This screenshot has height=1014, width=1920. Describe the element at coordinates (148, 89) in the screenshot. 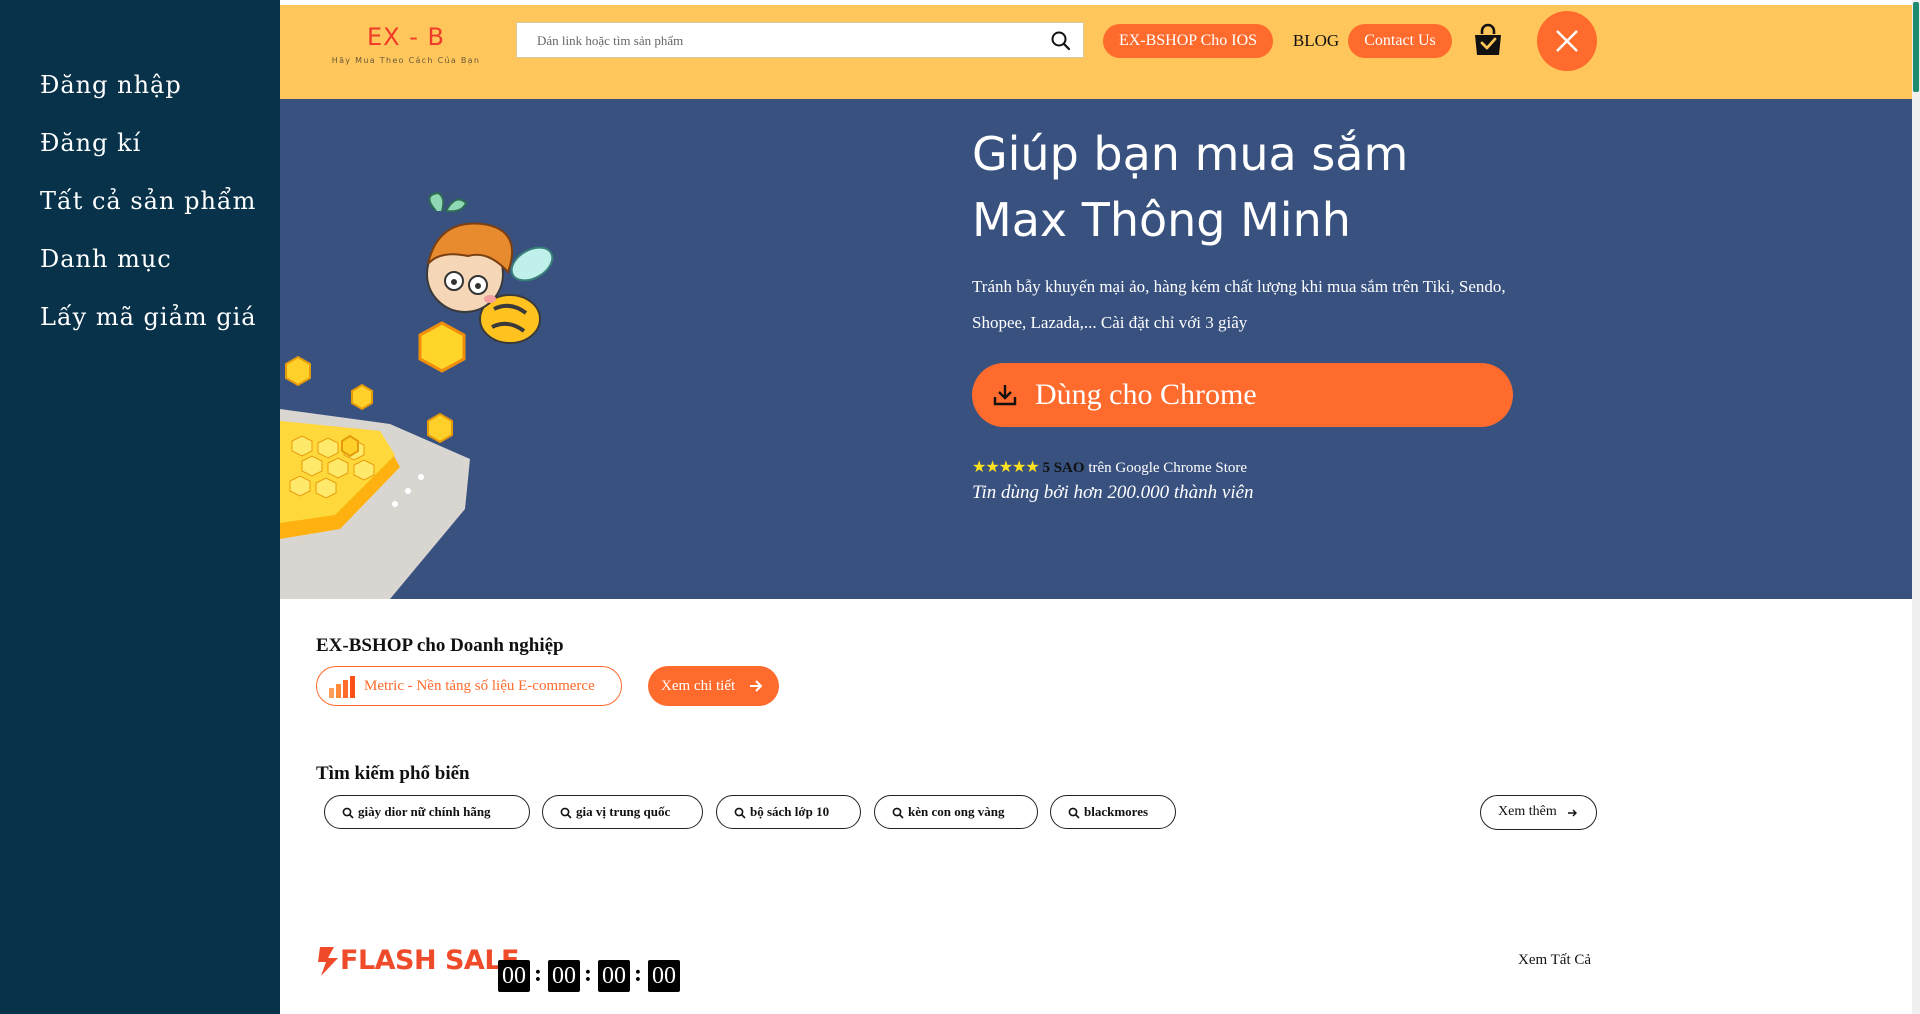

I see `sidebar-item-login: Đăng nhập` at that location.